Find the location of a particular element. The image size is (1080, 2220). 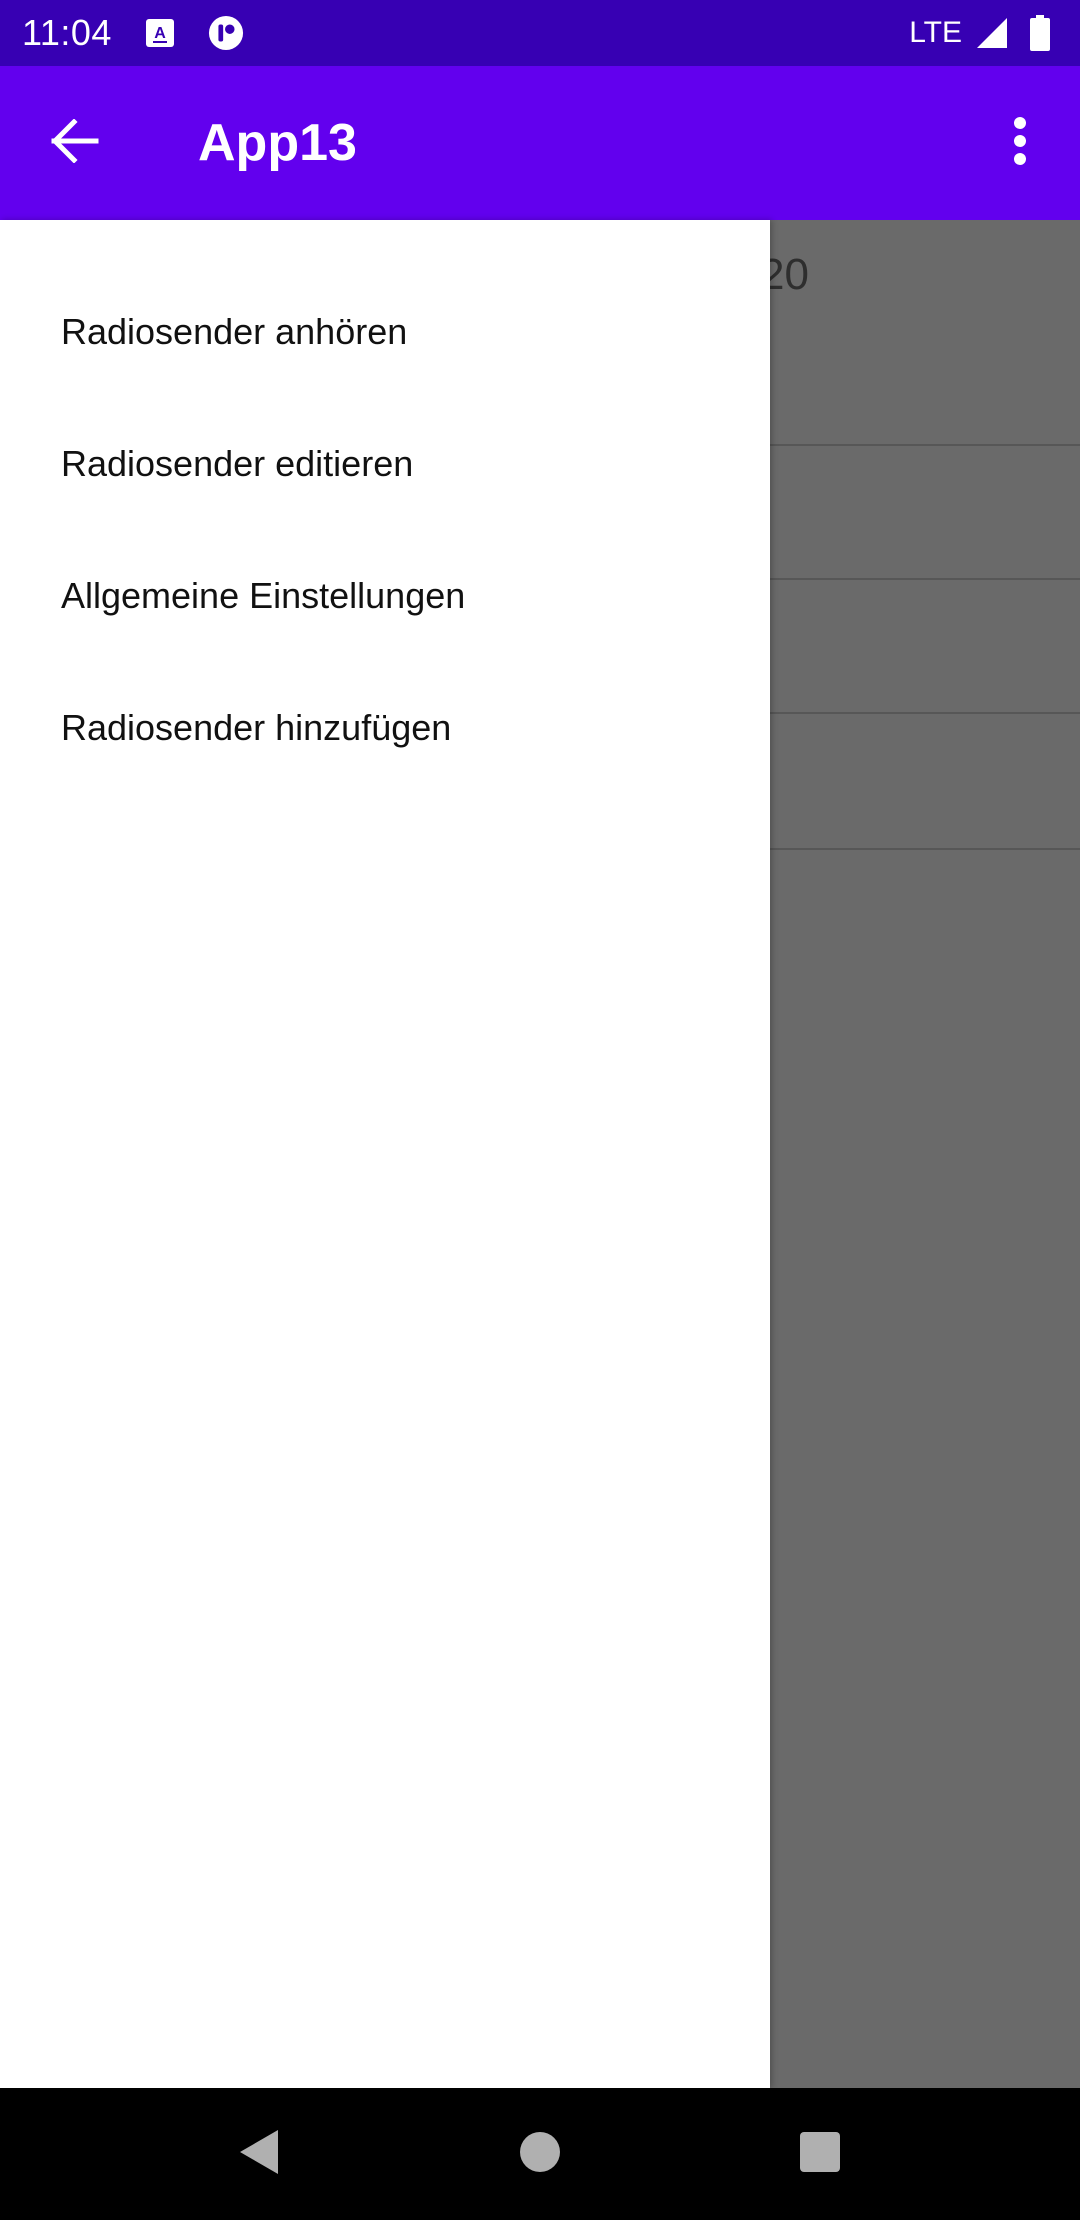

notification-icon is located at coordinates (226, 33).